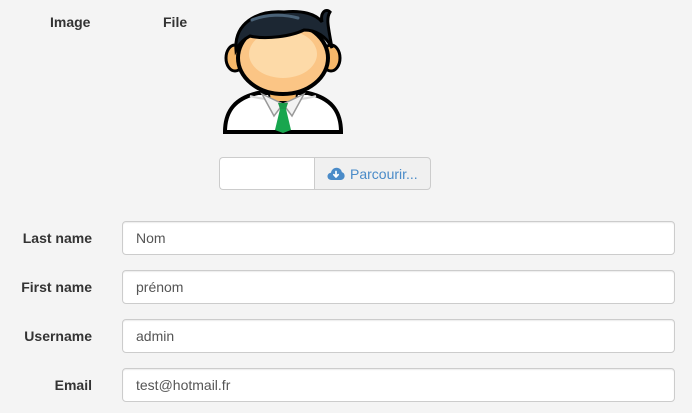 The width and height of the screenshot is (692, 413). Describe the element at coordinates (70, 22) in the screenshot. I see `image-column-header: Image` at that location.